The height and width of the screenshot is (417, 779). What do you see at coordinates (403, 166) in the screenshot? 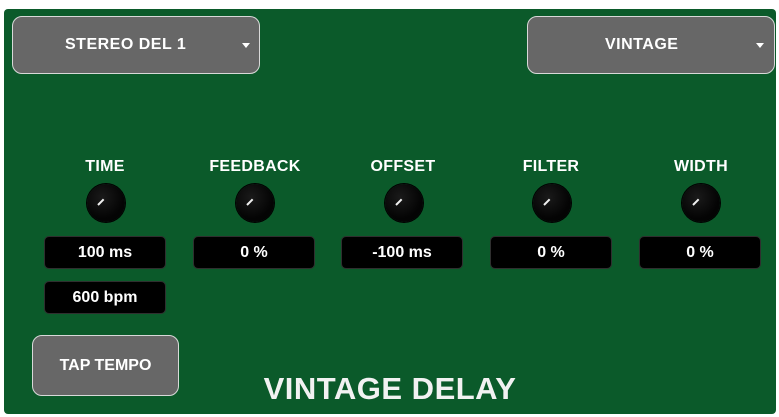
I see `param-offset-label: OFFSET` at bounding box center [403, 166].